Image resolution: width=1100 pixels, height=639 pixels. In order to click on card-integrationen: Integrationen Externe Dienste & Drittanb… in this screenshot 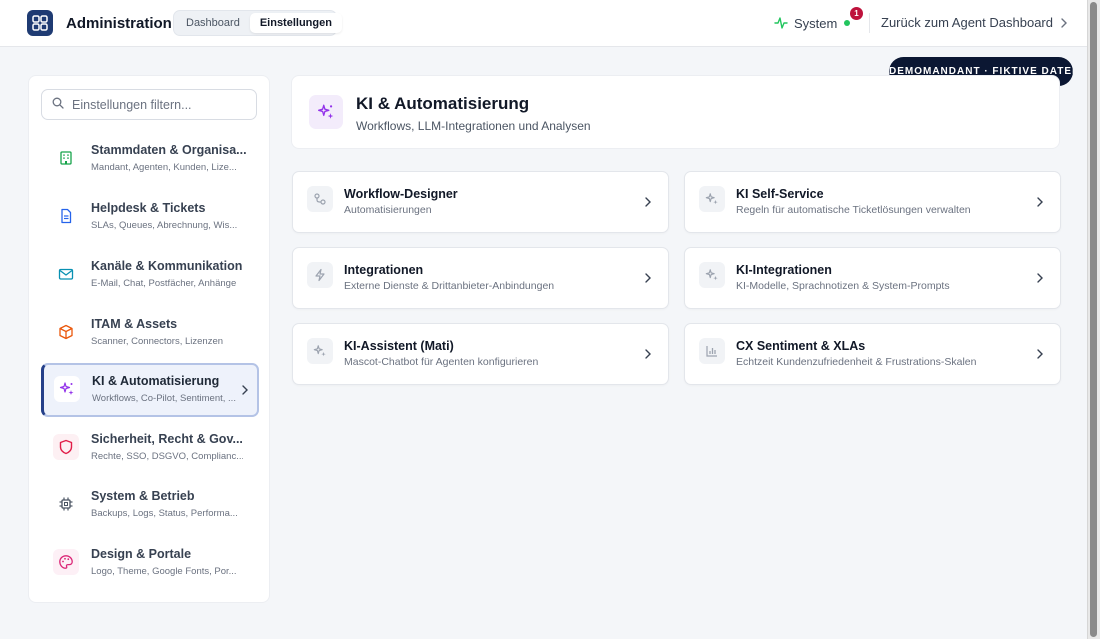, I will do `click(480, 278)`.